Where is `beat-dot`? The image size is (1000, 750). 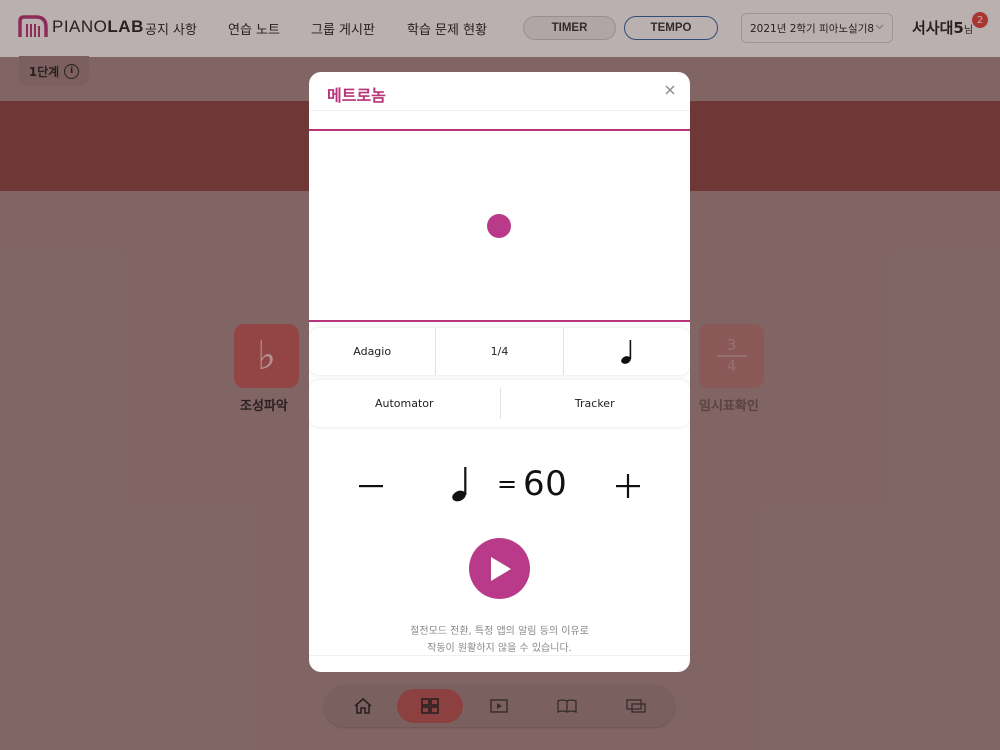
beat-dot is located at coordinates (499, 226).